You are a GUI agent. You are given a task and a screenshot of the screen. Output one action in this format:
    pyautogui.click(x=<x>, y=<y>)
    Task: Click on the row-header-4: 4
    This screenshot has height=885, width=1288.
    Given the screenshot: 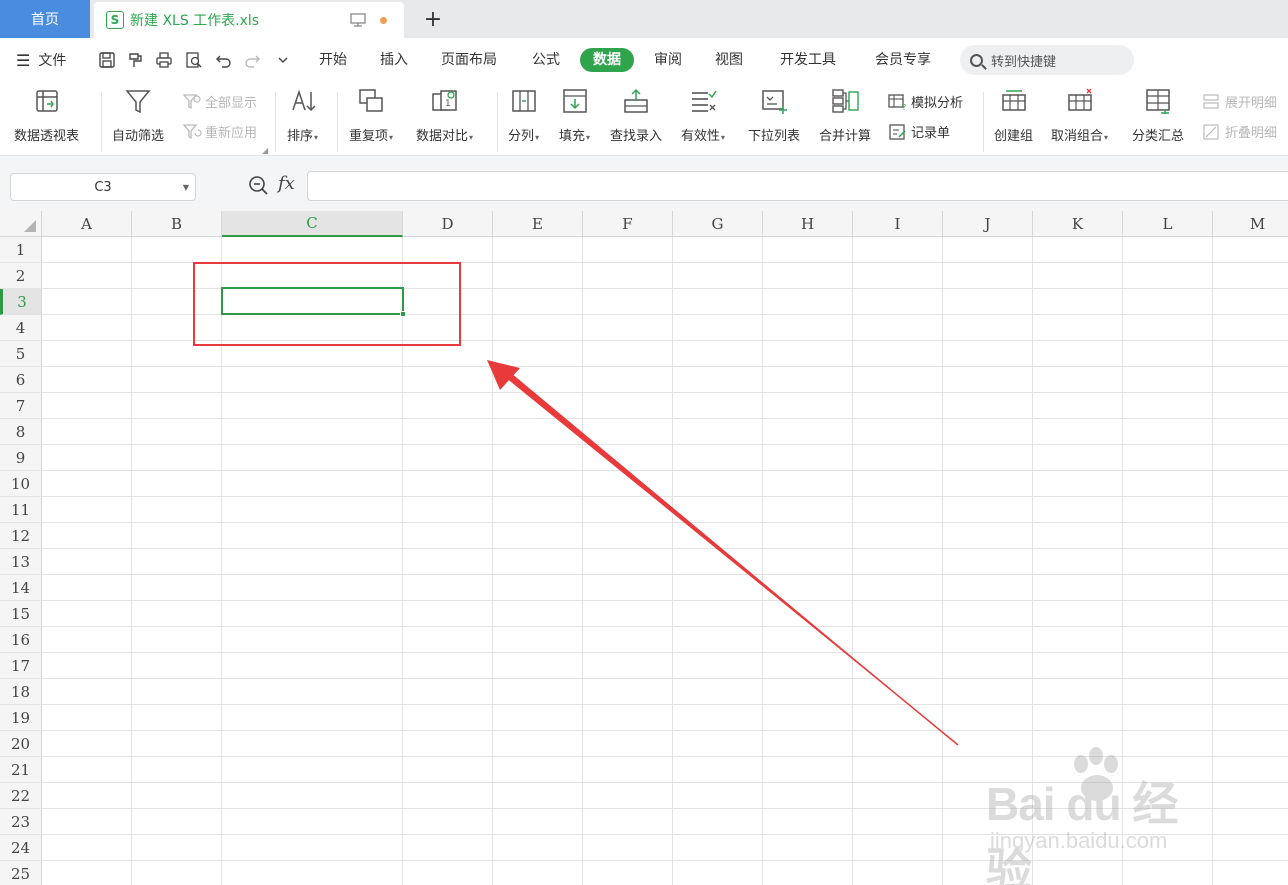 What is the action you would take?
    pyautogui.click(x=21, y=328)
    